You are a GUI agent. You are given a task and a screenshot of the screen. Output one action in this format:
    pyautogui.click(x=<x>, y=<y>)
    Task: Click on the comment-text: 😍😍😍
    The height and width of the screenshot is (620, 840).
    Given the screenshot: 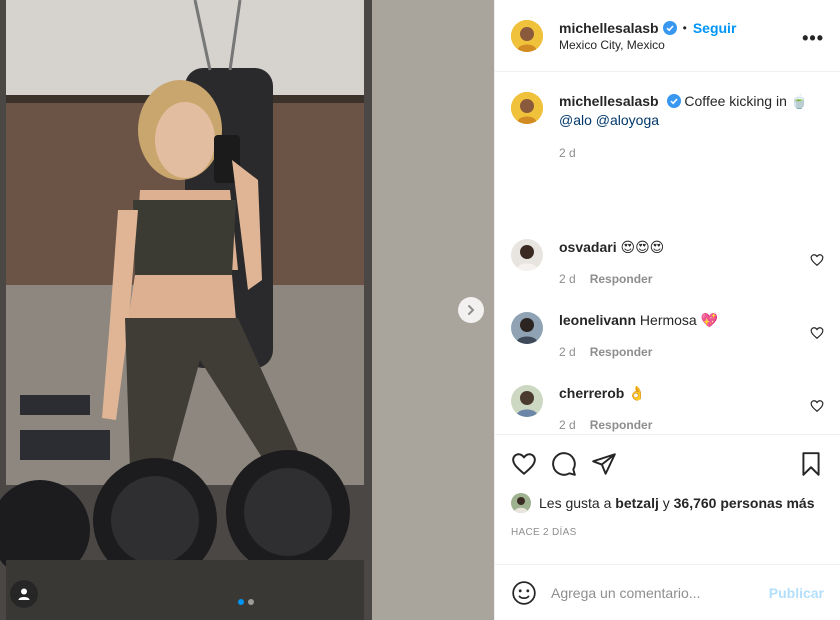 What is the action you would take?
    pyautogui.click(x=642, y=247)
    